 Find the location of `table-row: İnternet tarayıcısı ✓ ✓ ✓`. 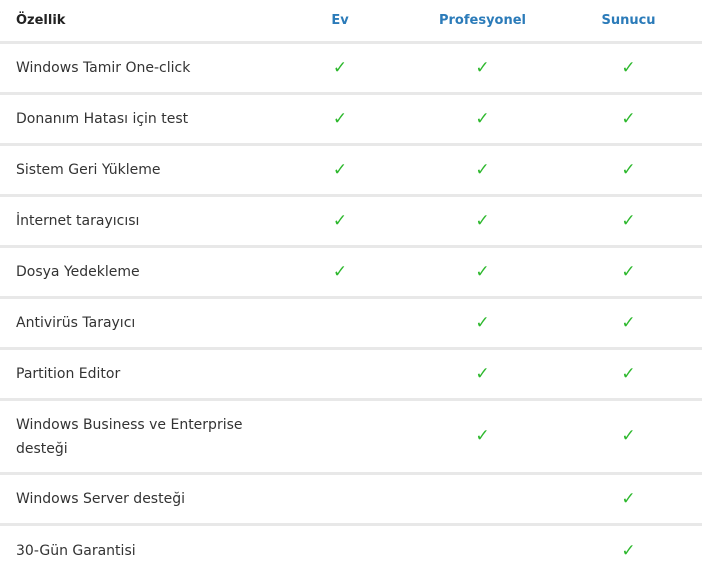

table-row: İnternet tarayıcısı ✓ ✓ ✓ is located at coordinates (351, 222).